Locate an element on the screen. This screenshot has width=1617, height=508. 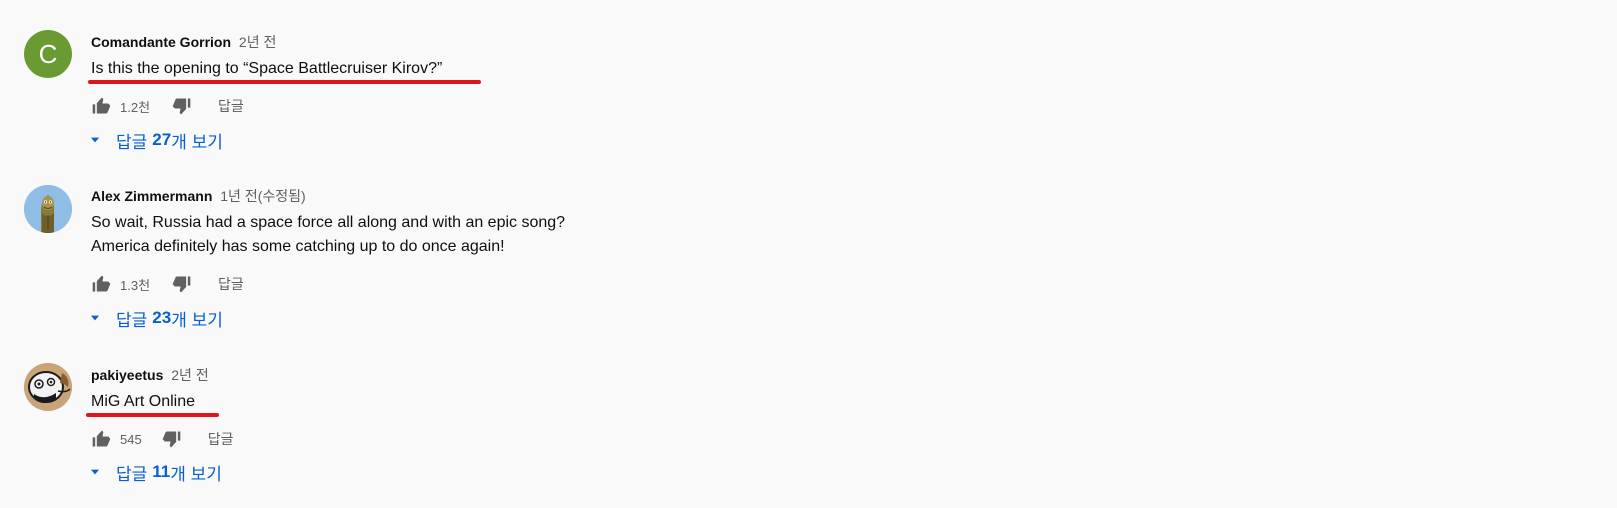
view-replies-button: 답글 11 개 보기 is located at coordinates (155, 472).